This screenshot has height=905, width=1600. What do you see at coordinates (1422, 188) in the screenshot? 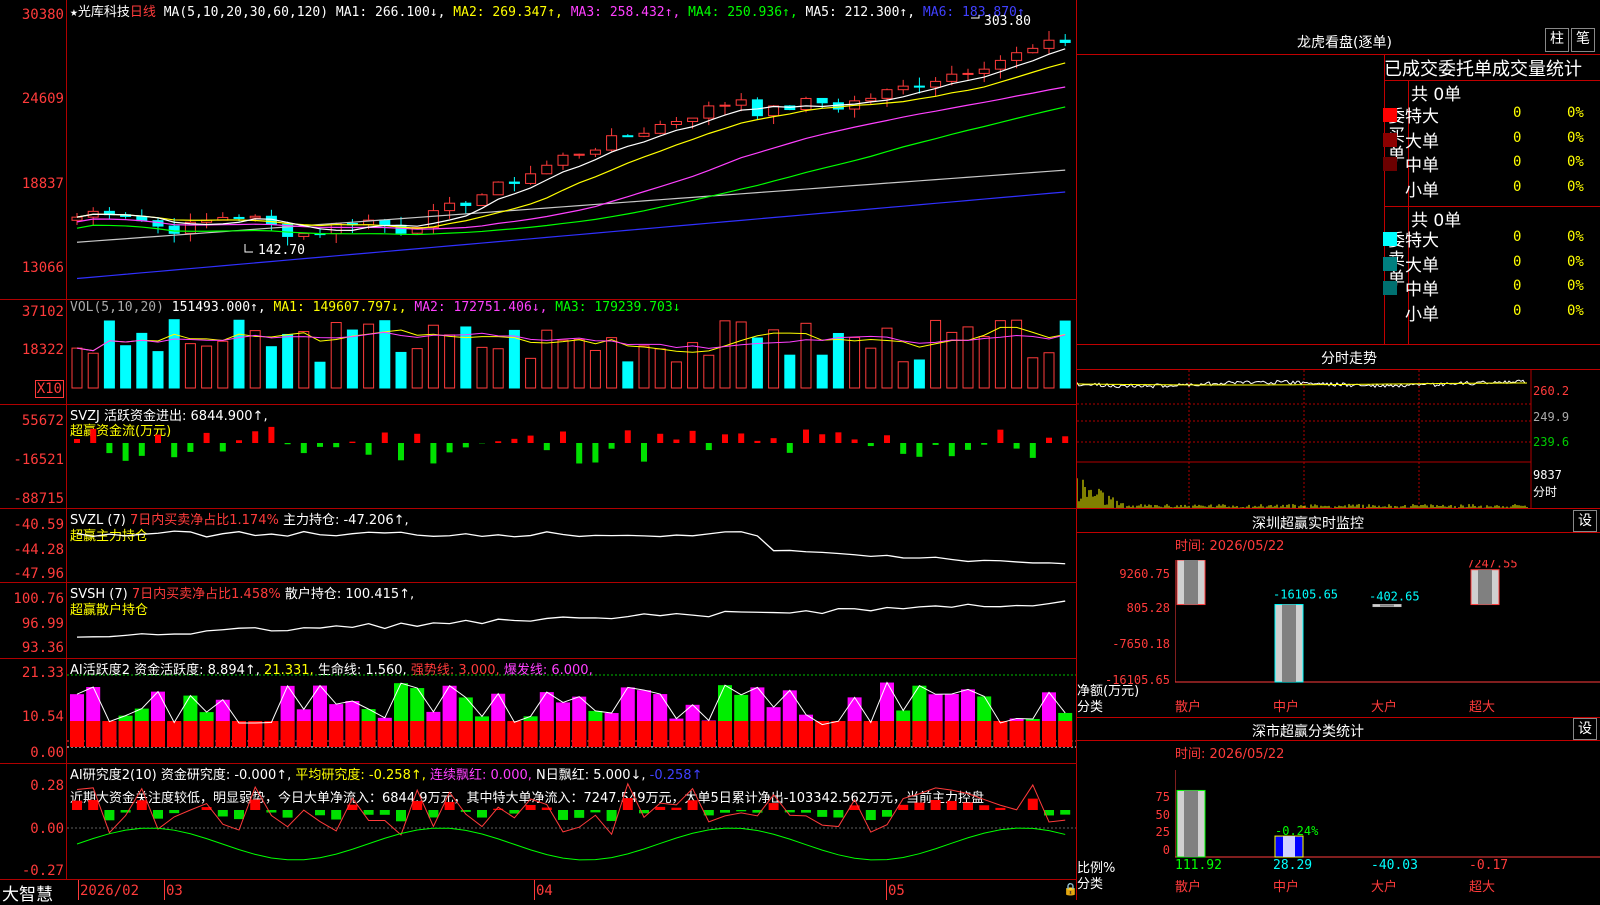
I see `buy-row-label: 小单` at bounding box center [1422, 188].